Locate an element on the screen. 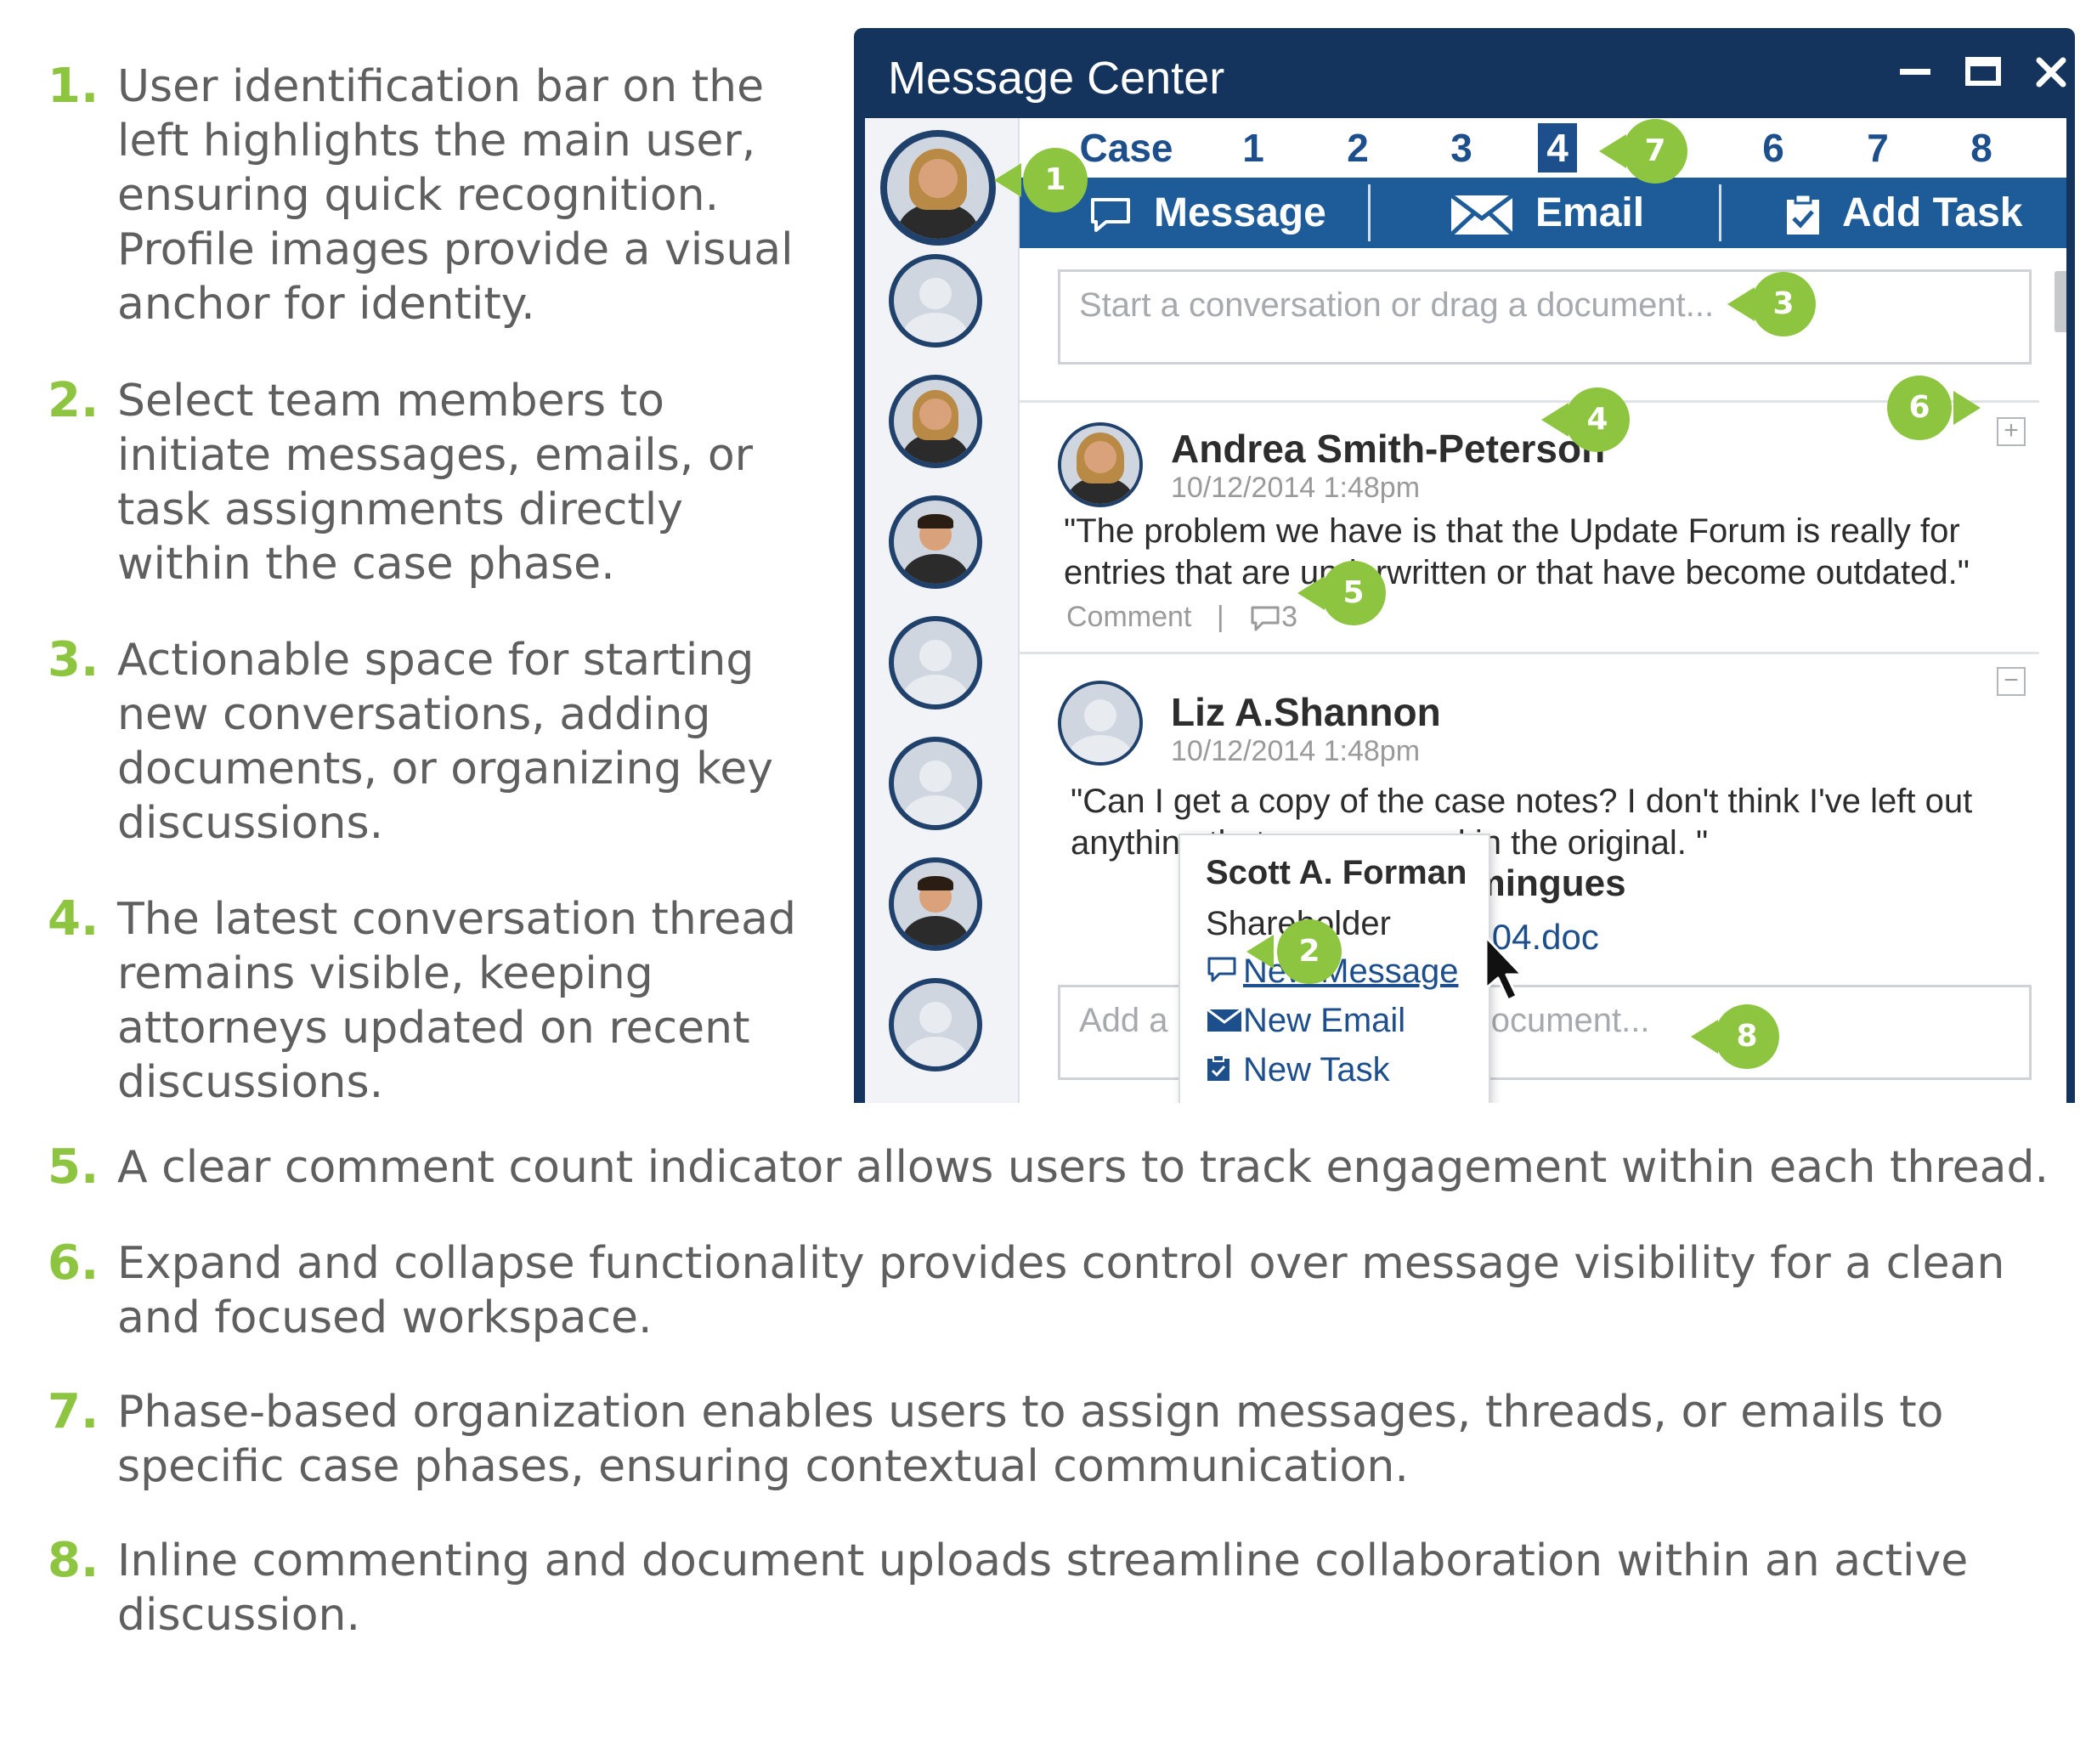 Image resolution: width=2097 pixels, height=1764 pixels. action-bar: Message Email Add Task is located at coordinates (1543, 213).